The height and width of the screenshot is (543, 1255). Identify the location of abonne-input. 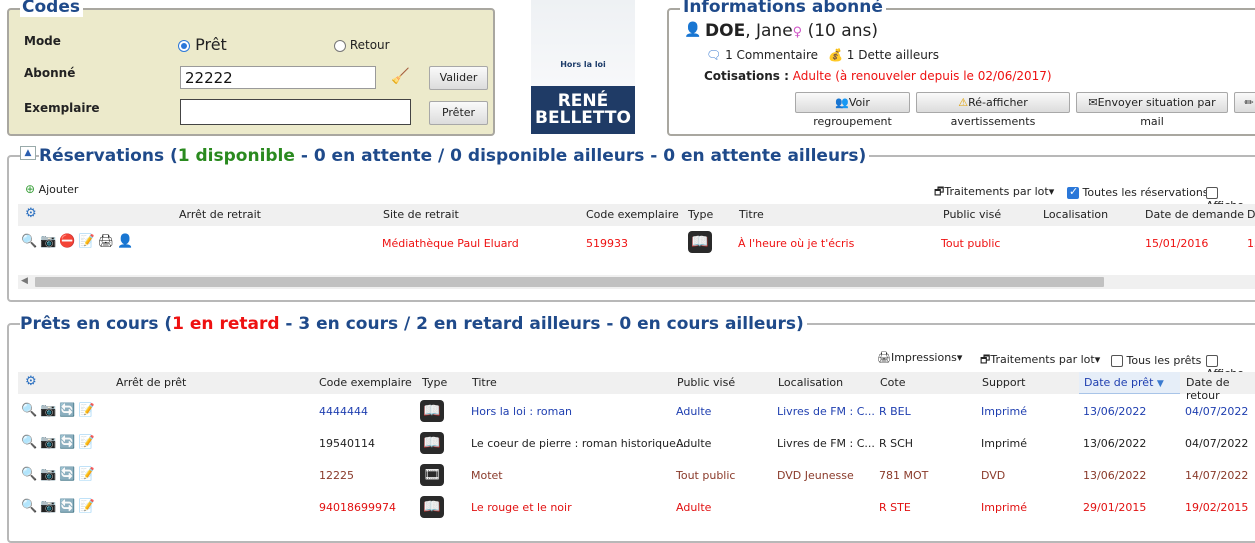
(278, 77).